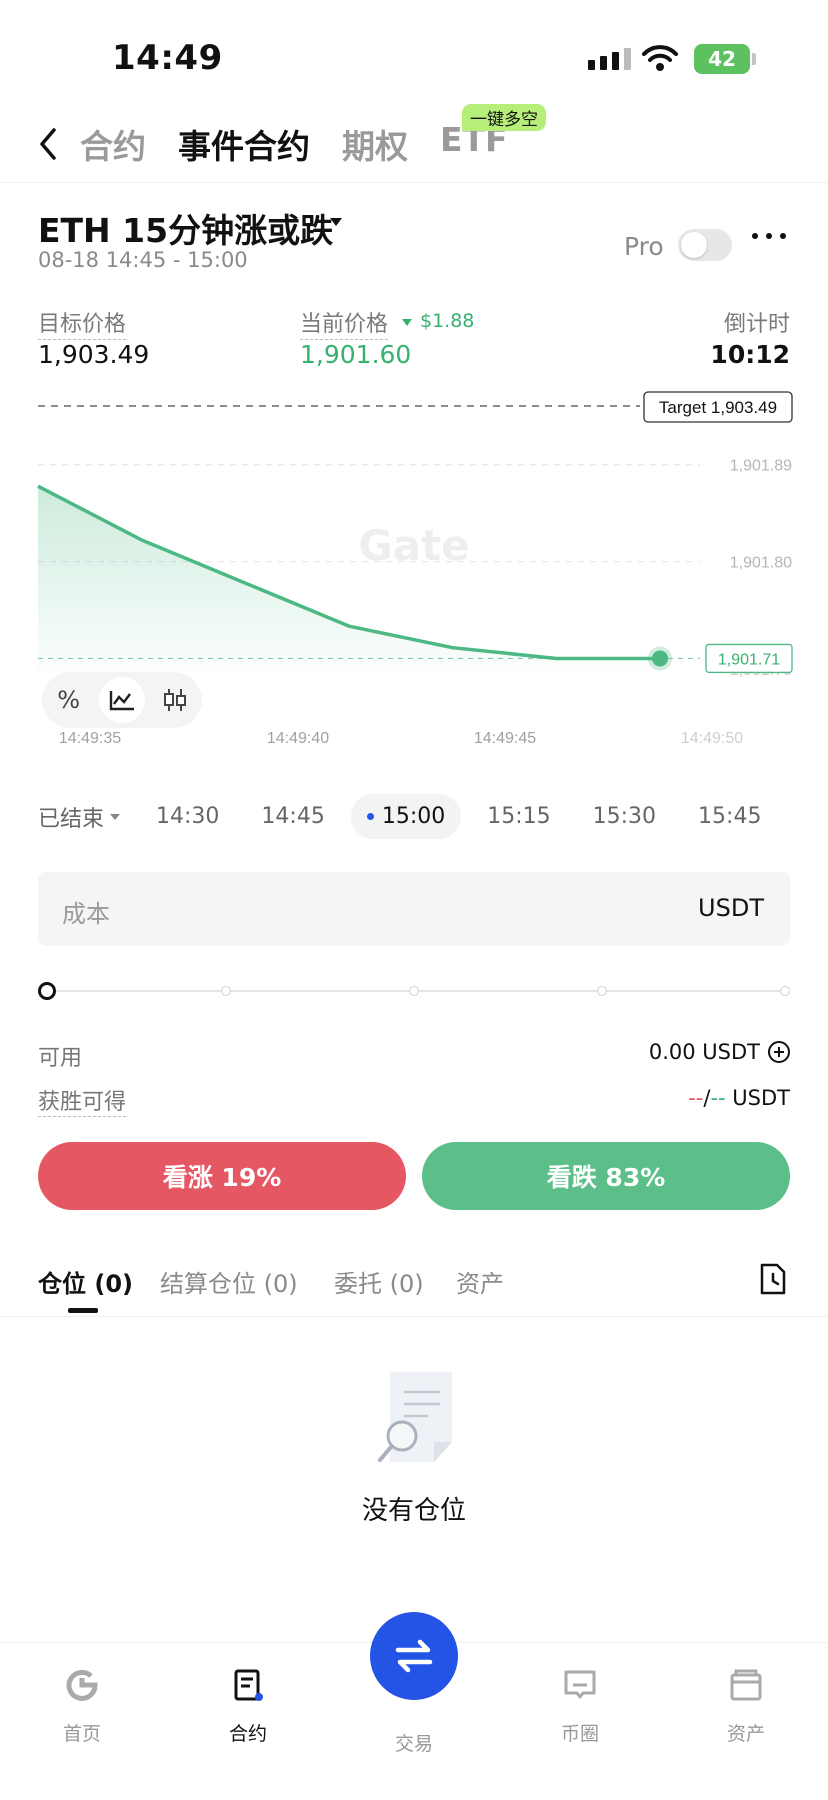 The image size is (828, 1800). What do you see at coordinates (85, 1281) in the screenshot?
I see `tab-positions: 仓位 (0)` at bounding box center [85, 1281].